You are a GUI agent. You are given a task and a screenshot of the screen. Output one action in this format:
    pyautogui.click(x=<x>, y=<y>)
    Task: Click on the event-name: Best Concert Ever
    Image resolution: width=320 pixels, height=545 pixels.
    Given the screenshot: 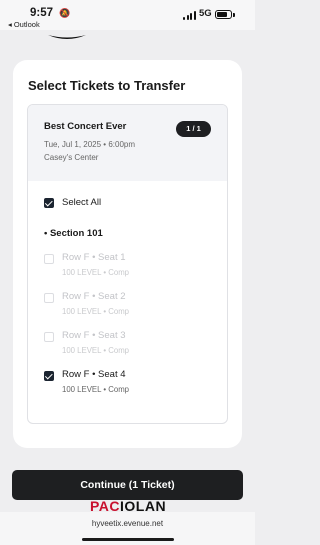 What is the action you would take?
    pyautogui.click(x=85, y=126)
    